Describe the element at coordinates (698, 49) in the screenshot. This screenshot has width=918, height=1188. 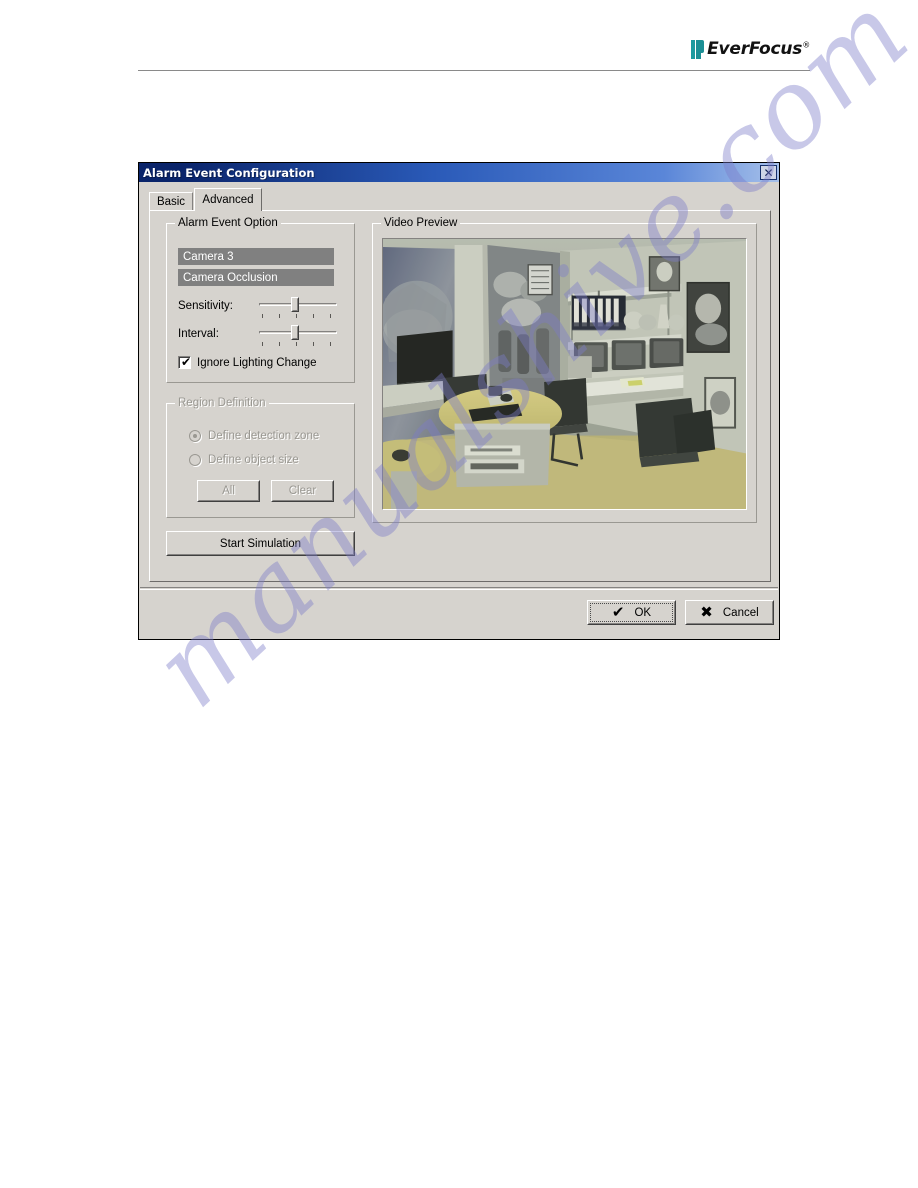
I see `everfocus-logo-icon` at that location.